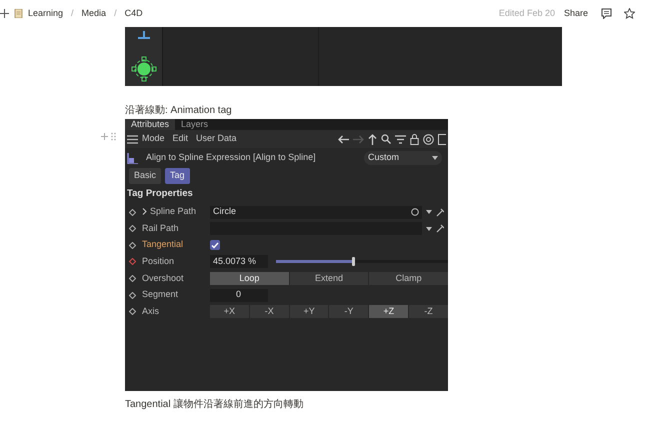 The height and width of the screenshot is (425, 645). I want to click on share-button: Share, so click(575, 14).